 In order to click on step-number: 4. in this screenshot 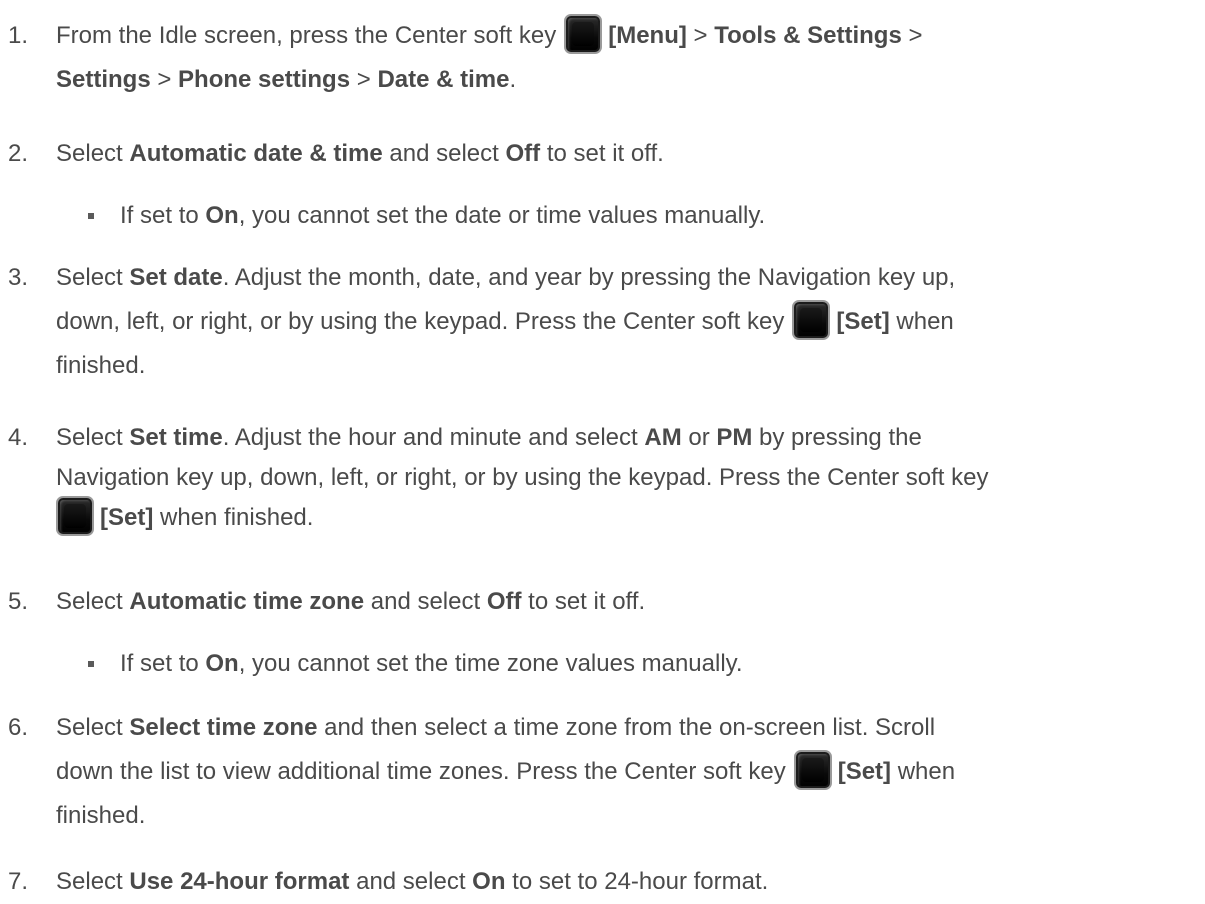, I will do `click(18, 437)`.